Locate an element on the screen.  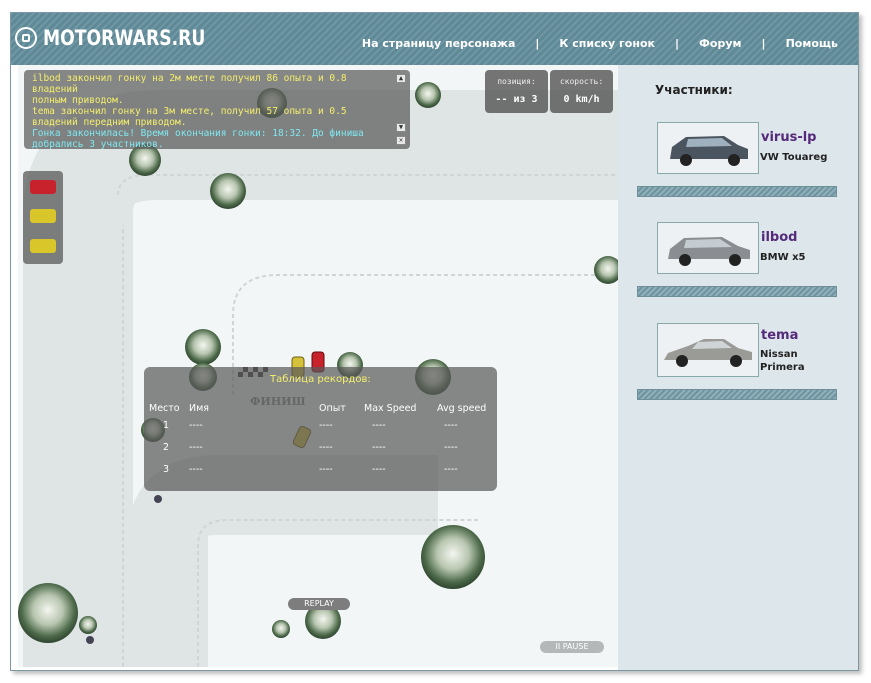
participant-car: Primera is located at coordinates (782, 367).